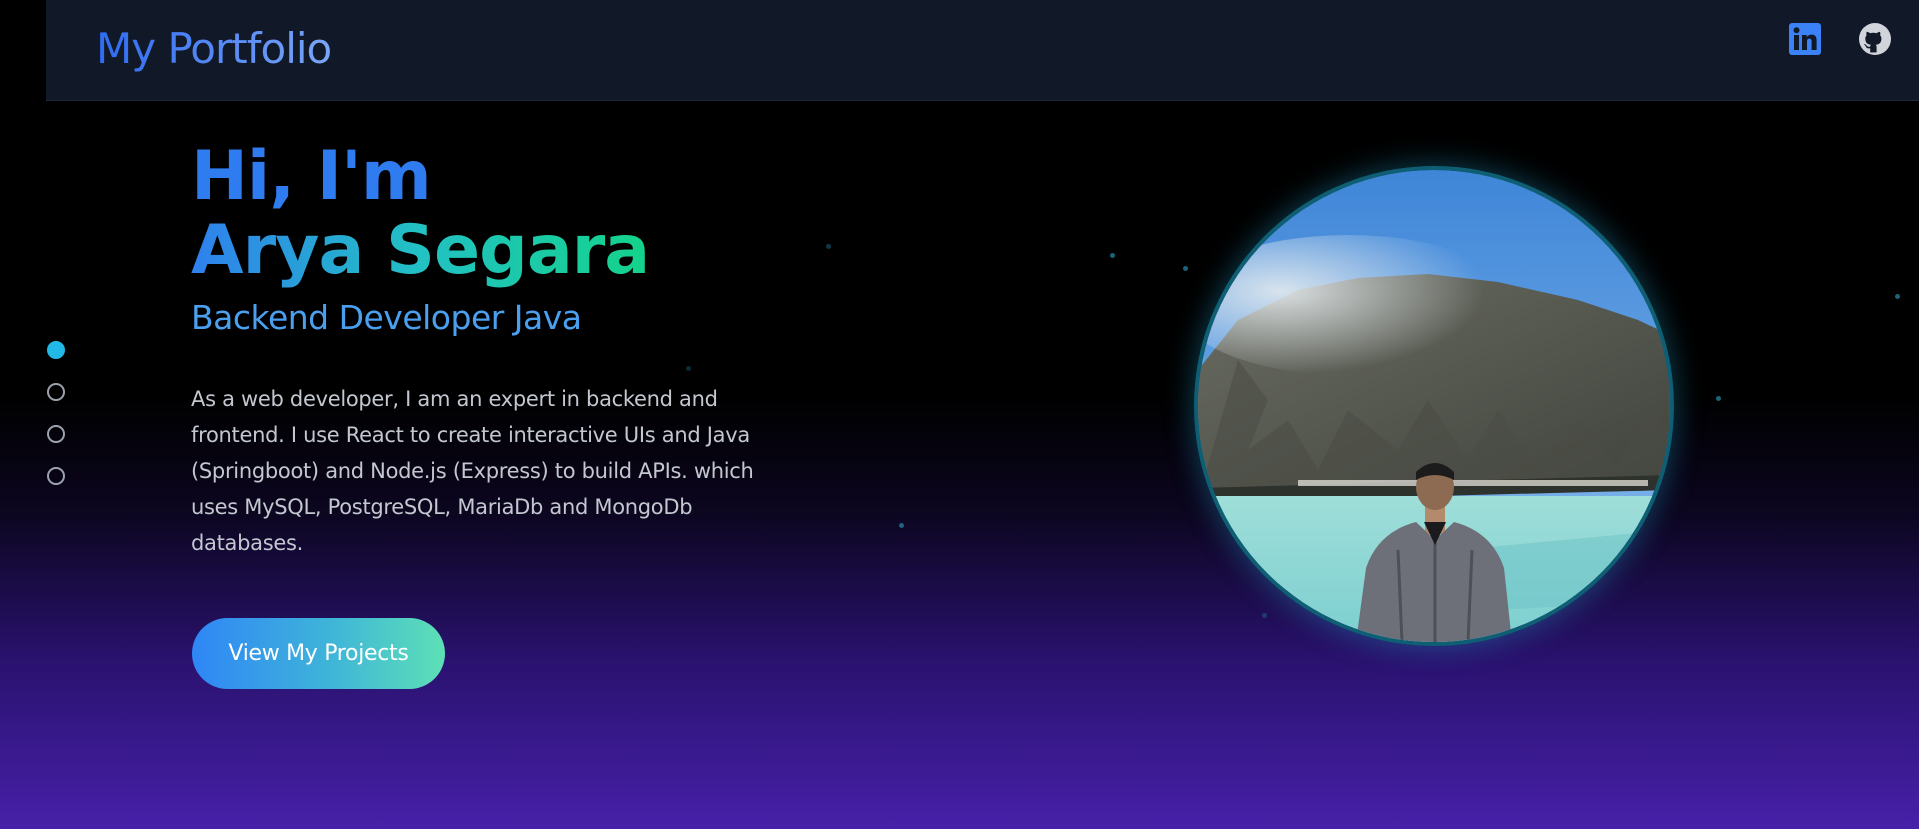 The height and width of the screenshot is (829, 1919). Describe the element at coordinates (386, 317) in the screenshot. I see `hero-role: Backend Developer Java` at that location.